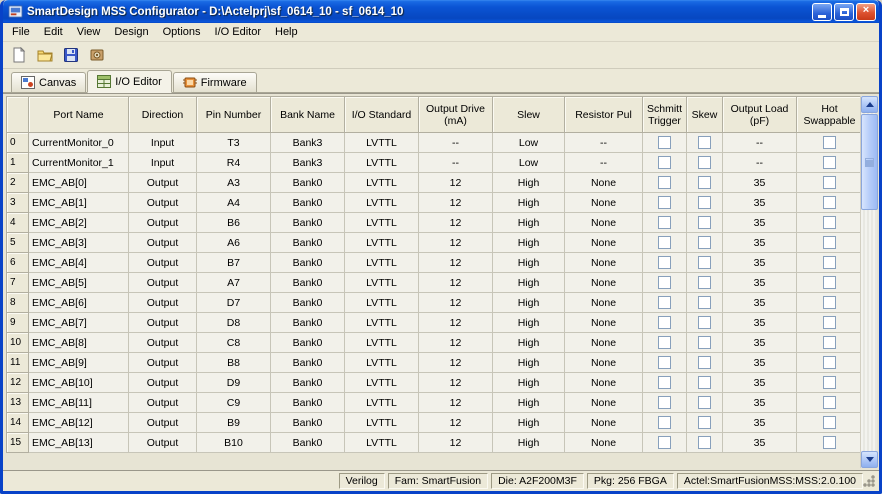 Image resolution: width=882 pixels, height=494 pixels. What do you see at coordinates (238, 32) in the screenshot?
I see `menu-io-editor: I/O Editor` at bounding box center [238, 32].